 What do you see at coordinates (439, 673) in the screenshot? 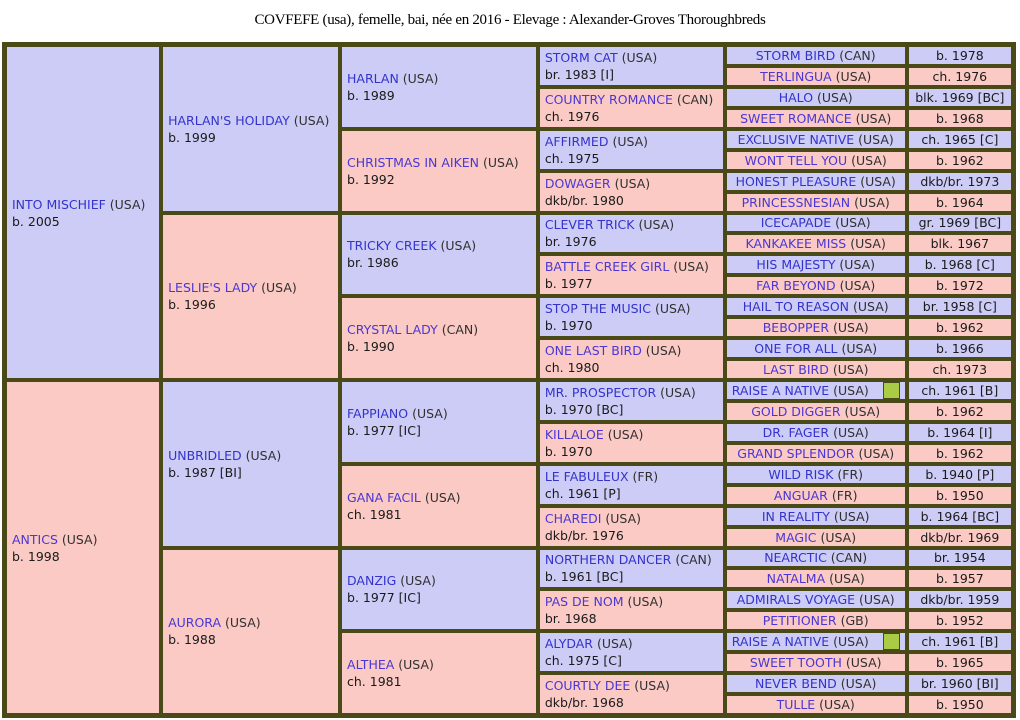
I see `pedigree-cell: ALTHEA (USA) ch. 1981` at bounding box center [439, 673].